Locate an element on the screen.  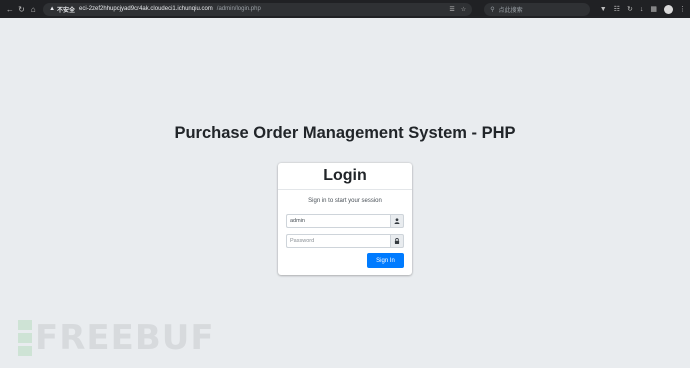
menu-icon: ⋮ is located at coordinates (682, 9).